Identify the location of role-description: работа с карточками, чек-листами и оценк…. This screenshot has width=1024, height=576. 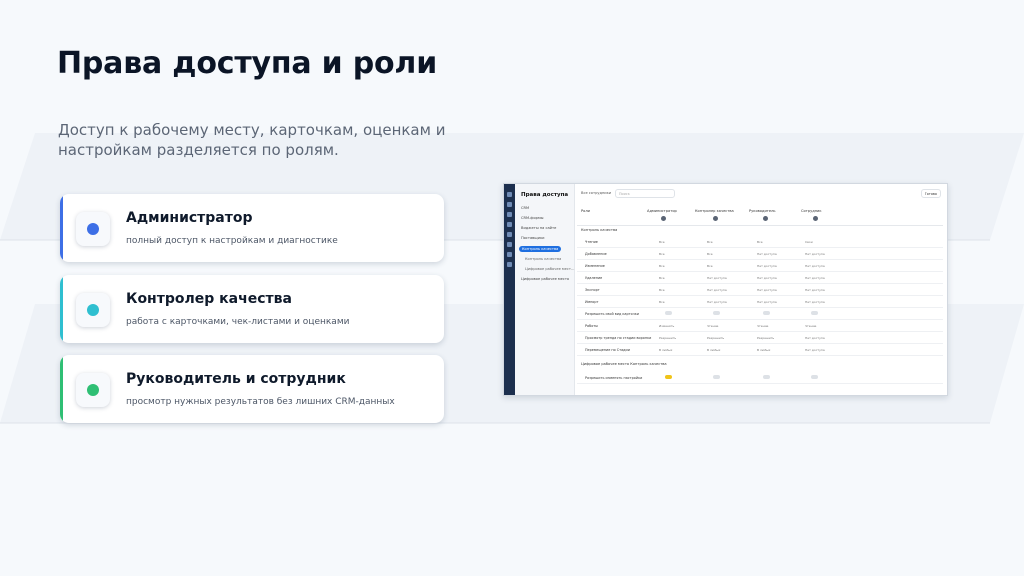
(238, 322).